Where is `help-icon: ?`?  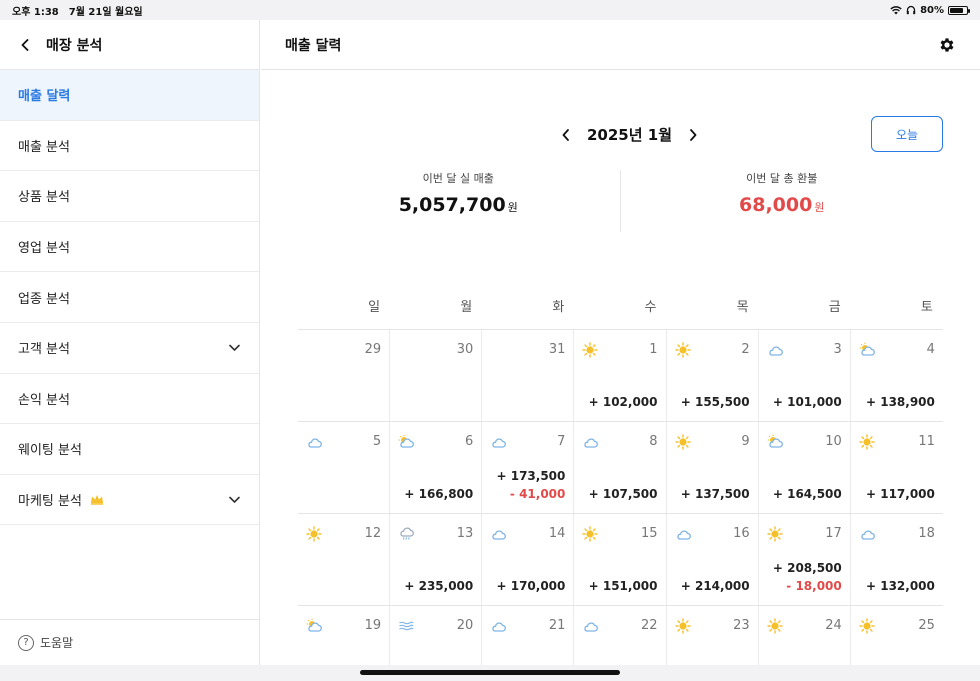
help-icon: ? is located at coordinates (26, 642).